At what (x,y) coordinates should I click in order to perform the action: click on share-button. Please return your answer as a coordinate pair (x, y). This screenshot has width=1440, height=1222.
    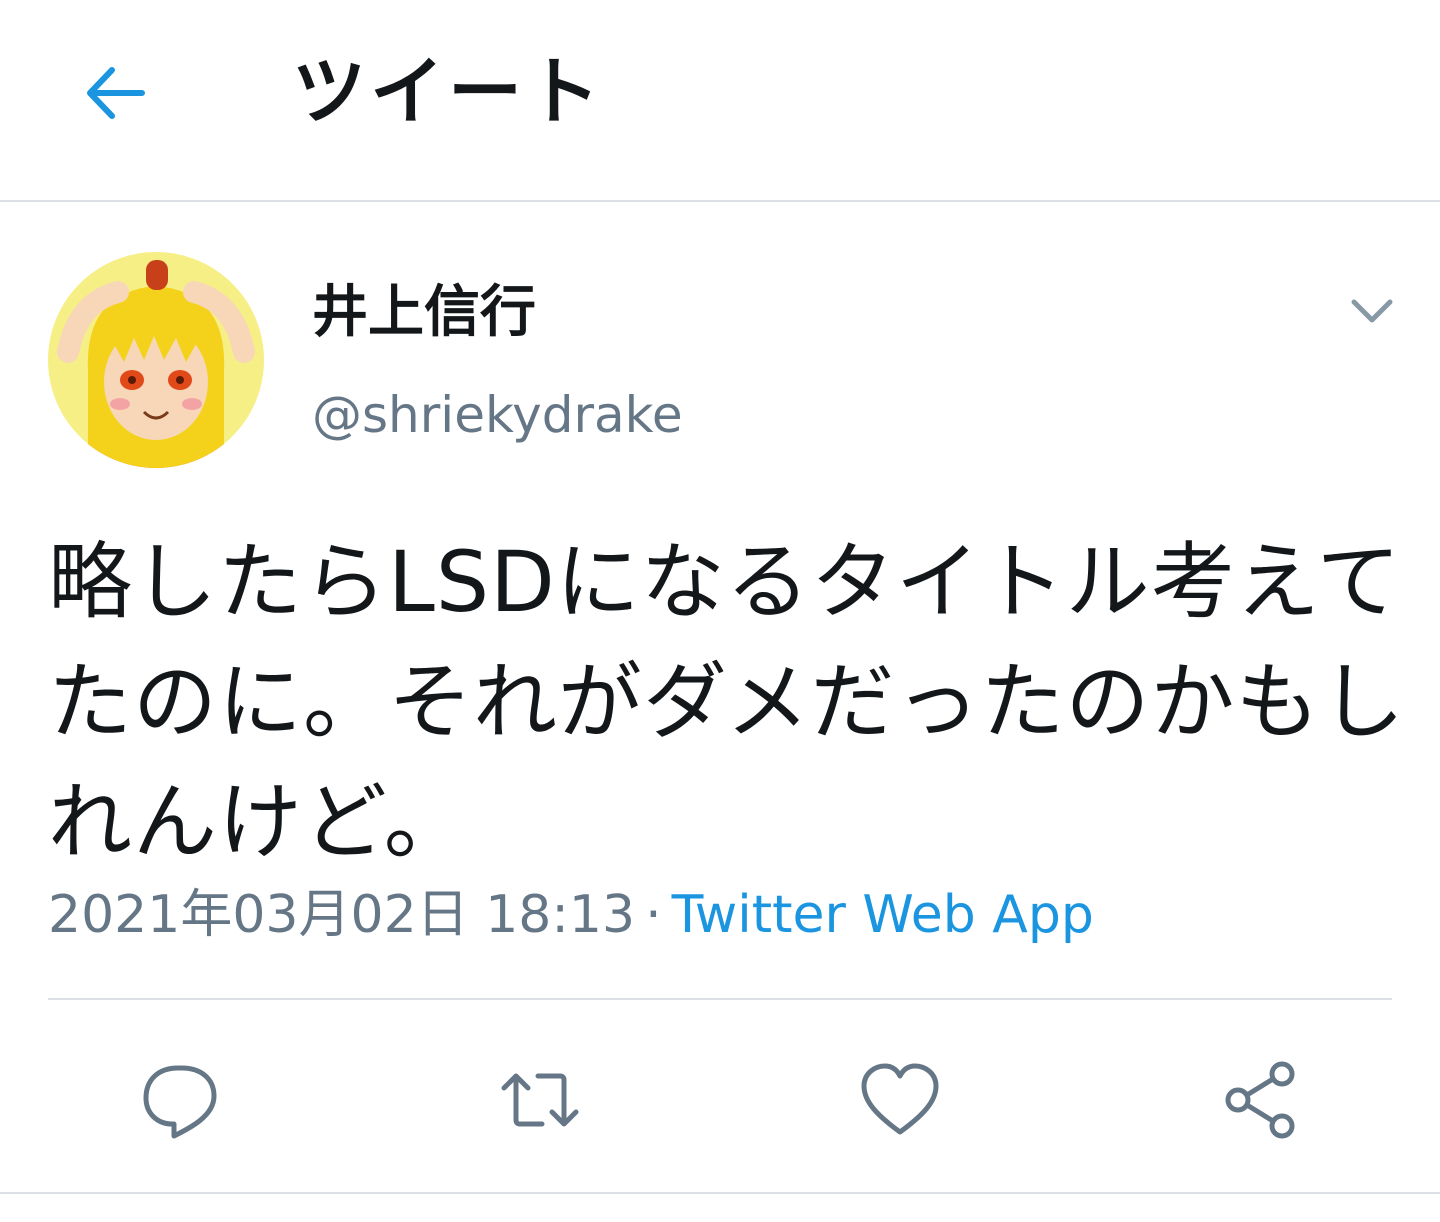
    Looking at the image, I should click on (1260, 1102).